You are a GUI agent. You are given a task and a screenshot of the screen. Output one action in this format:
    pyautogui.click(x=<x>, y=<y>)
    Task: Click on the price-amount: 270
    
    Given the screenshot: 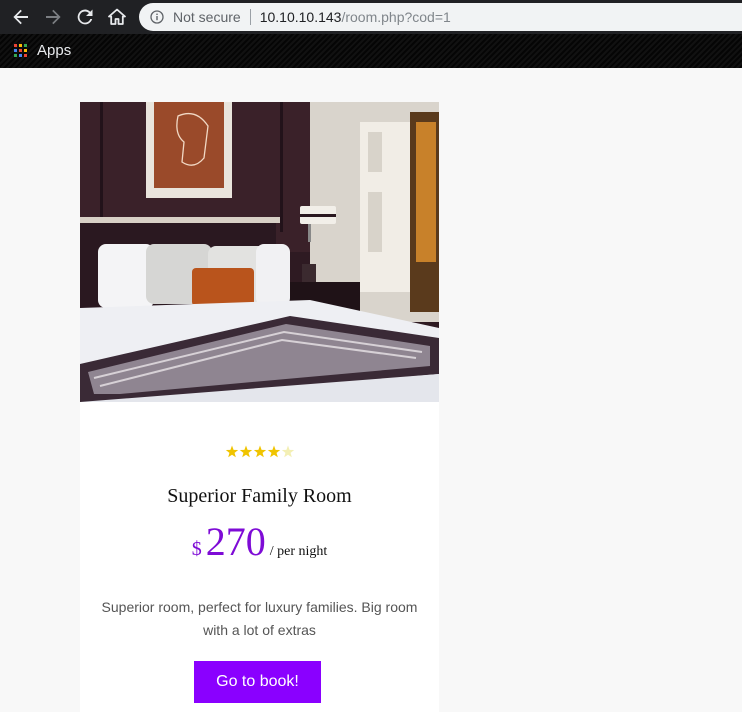 What is the action you would take?
    pyautogui.click(x=235, y=541)
    